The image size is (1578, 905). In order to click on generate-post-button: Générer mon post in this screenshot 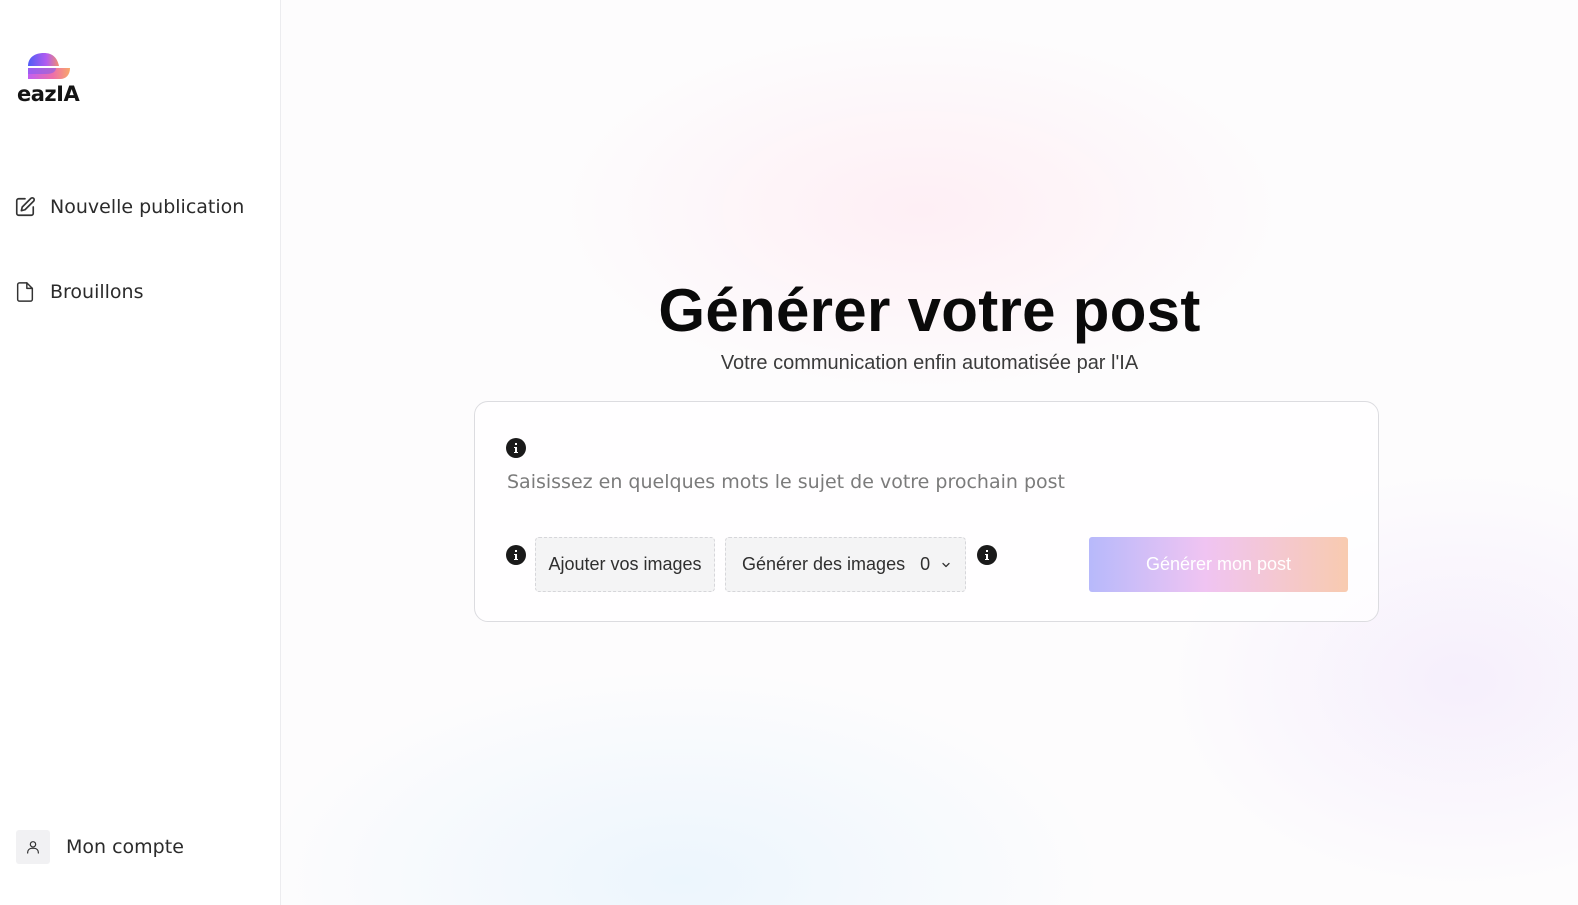, I will do `click(1218, 564)`.